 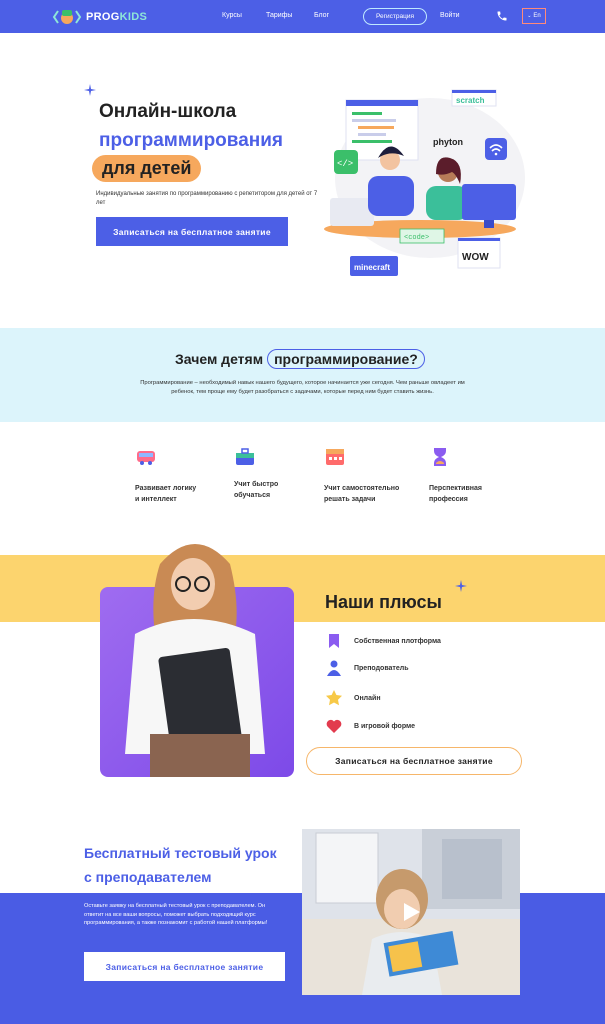 I want to click on plus-item-teacher: Преподователь, so click(x=367, y=668).